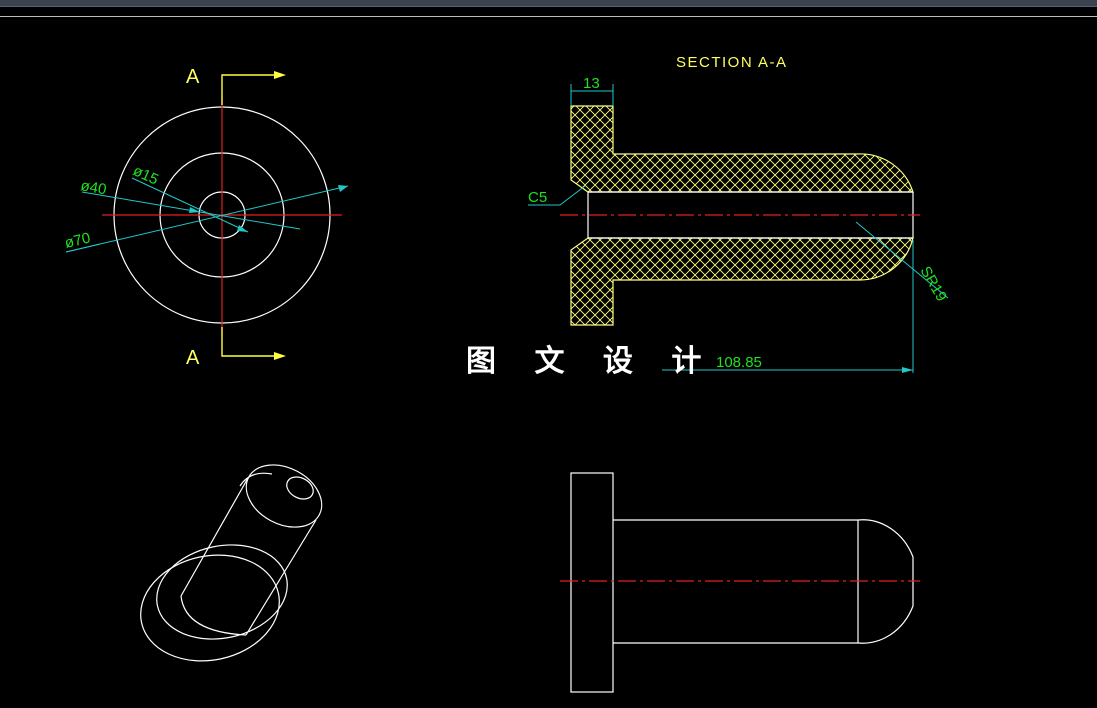 This screenshot has width=1097, height=708. I want to click on length-arrow, so click(907, 370).